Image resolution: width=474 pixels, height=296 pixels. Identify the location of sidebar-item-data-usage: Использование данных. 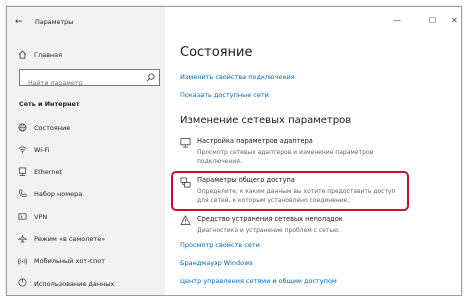
(74, 284).